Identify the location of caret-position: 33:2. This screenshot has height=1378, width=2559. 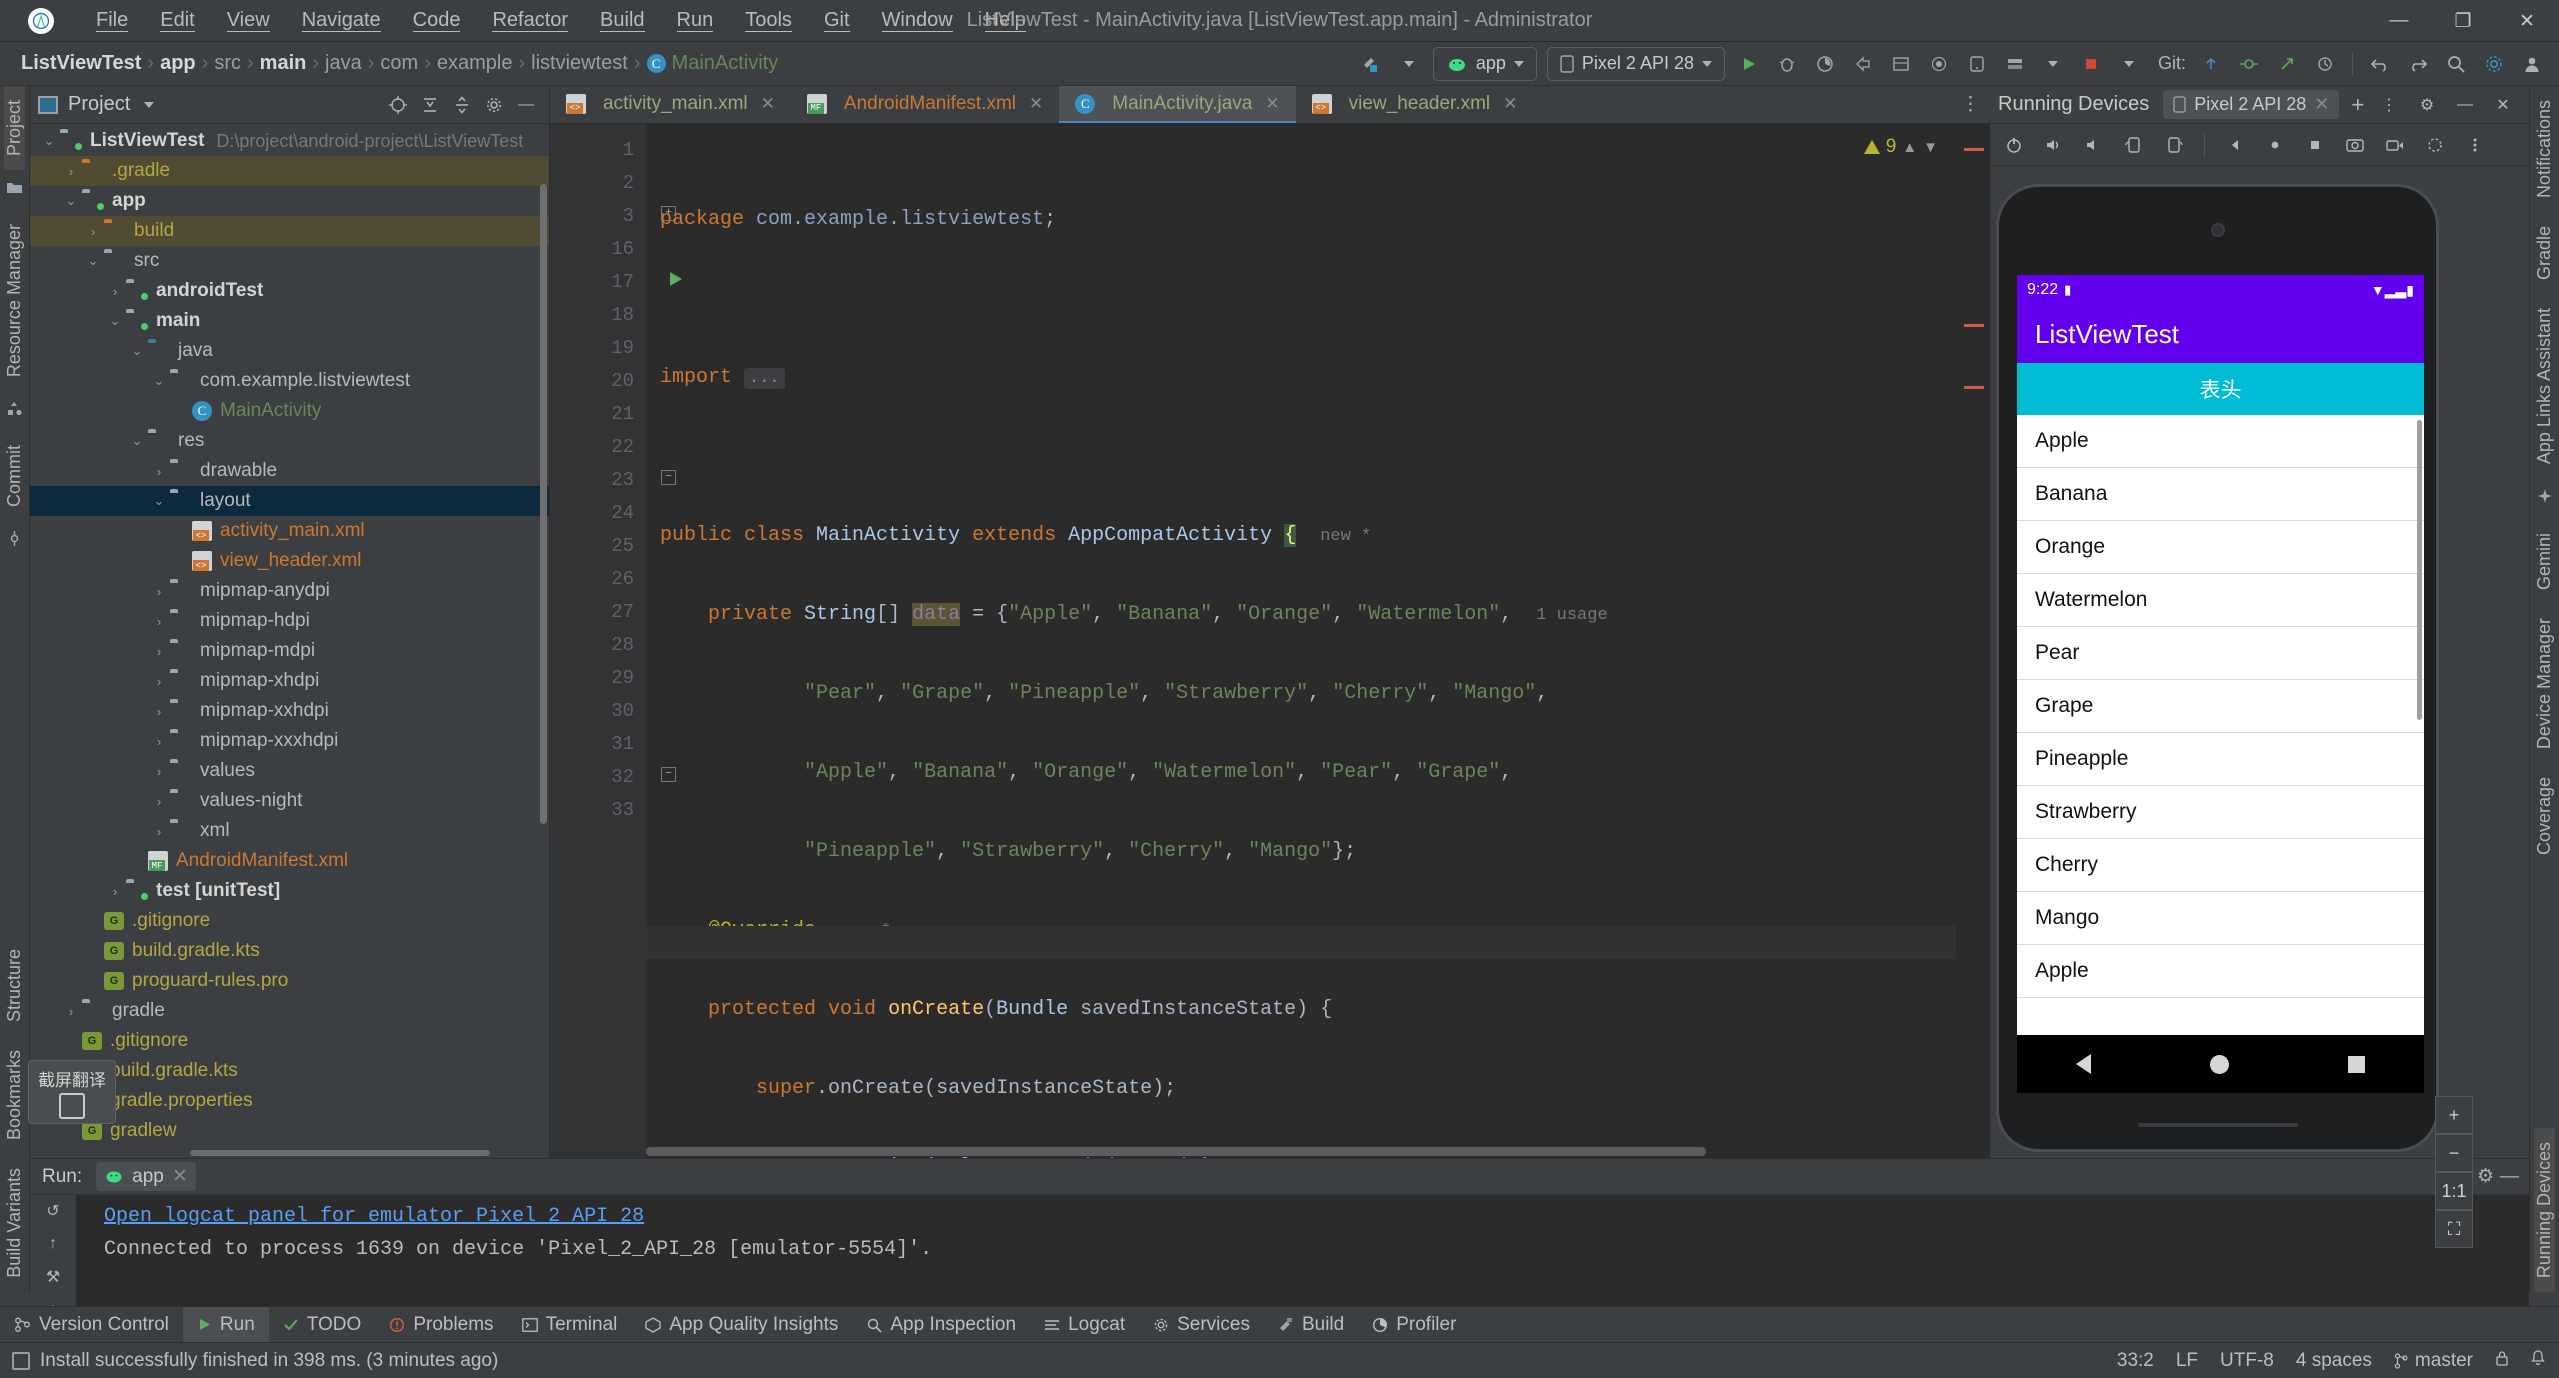
(2135, 1361).